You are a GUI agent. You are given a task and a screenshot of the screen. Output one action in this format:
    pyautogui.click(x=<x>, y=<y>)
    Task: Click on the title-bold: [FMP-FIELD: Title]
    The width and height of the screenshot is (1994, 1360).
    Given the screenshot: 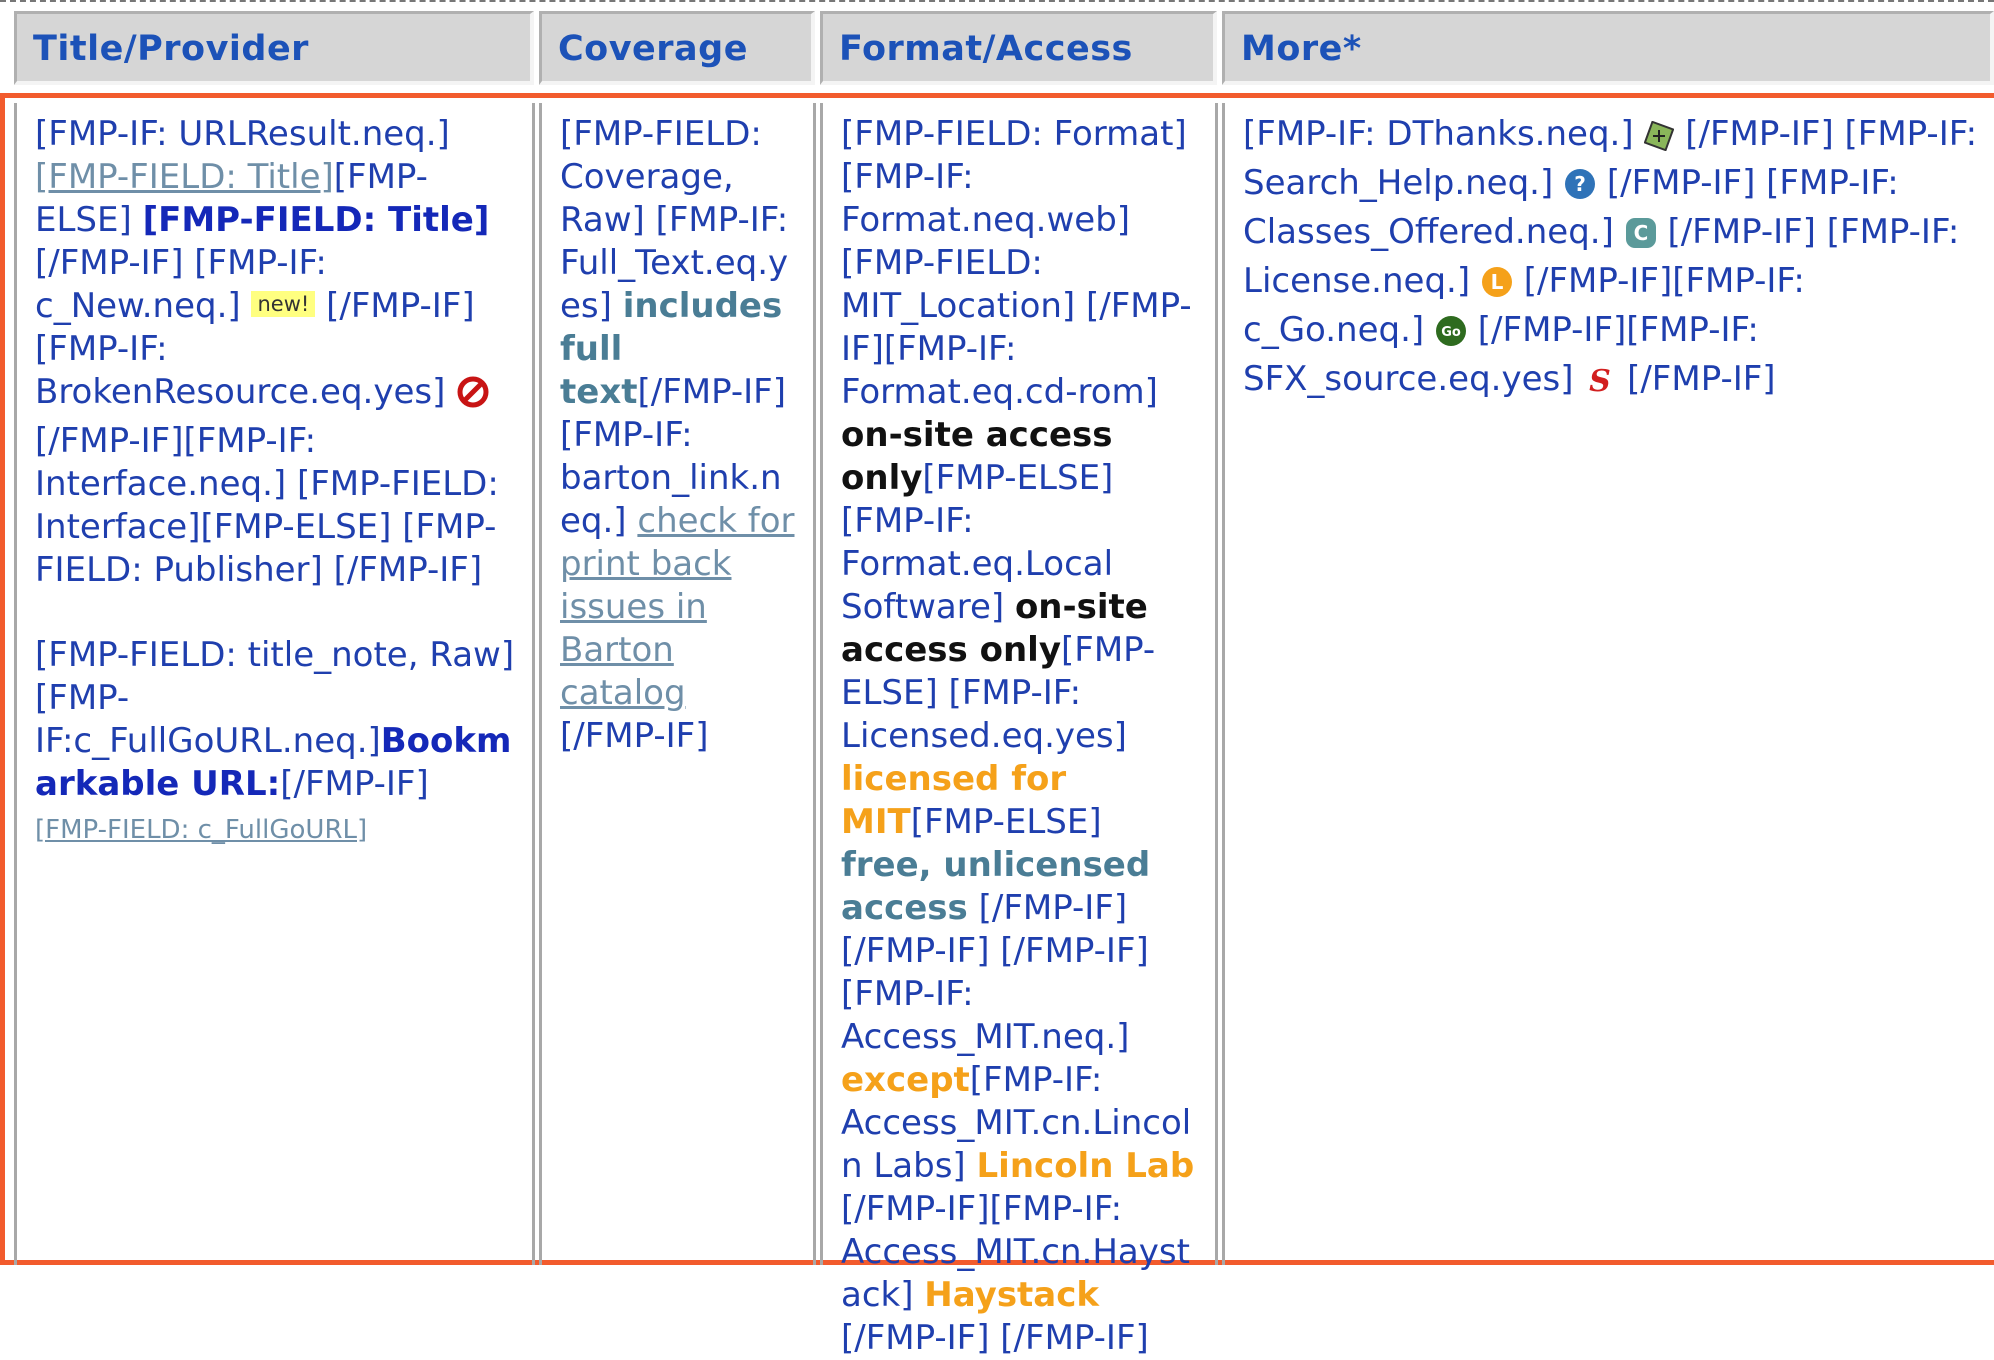 What is the action you would take?
    pyautogui.click(x=316, y=220)
    